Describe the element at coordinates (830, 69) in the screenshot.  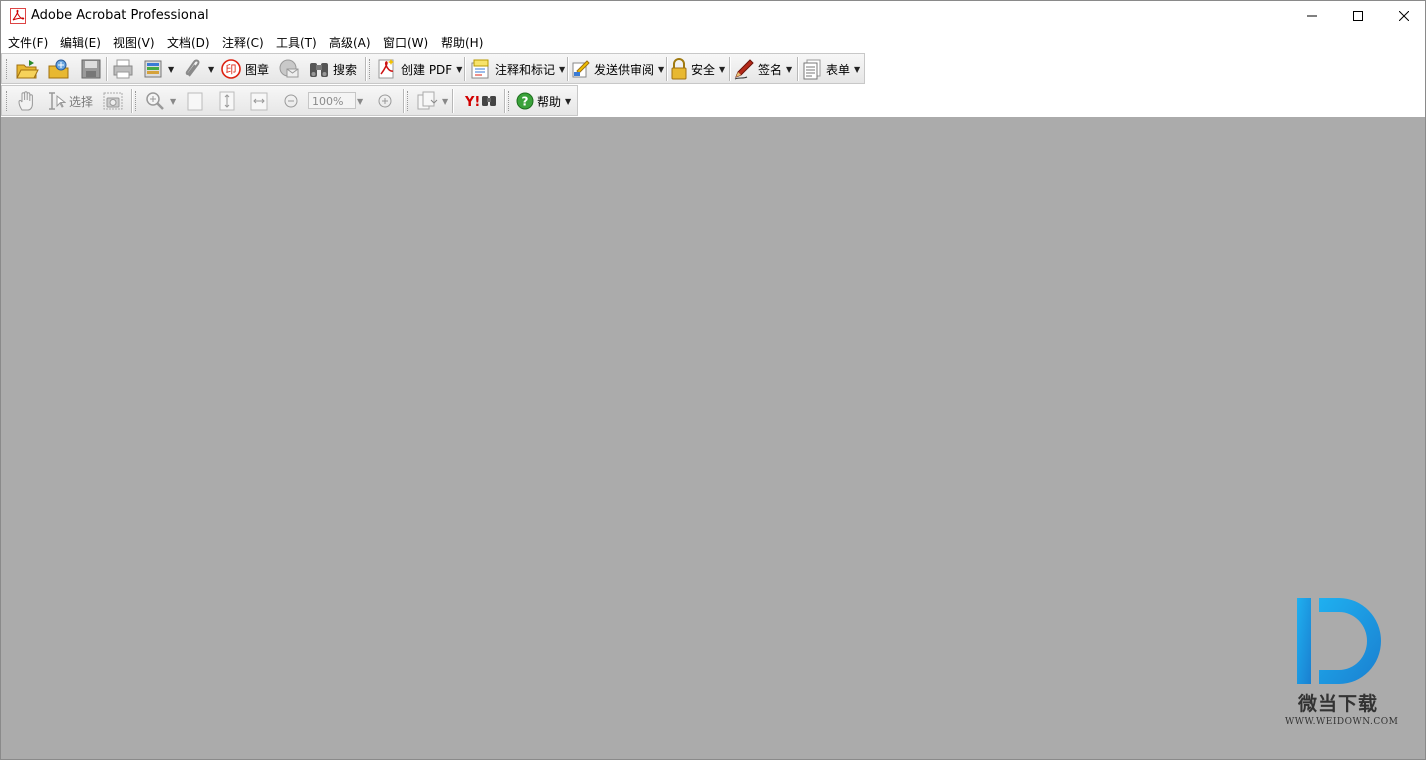
I see `forms-button: 表单 ▼` at that location.